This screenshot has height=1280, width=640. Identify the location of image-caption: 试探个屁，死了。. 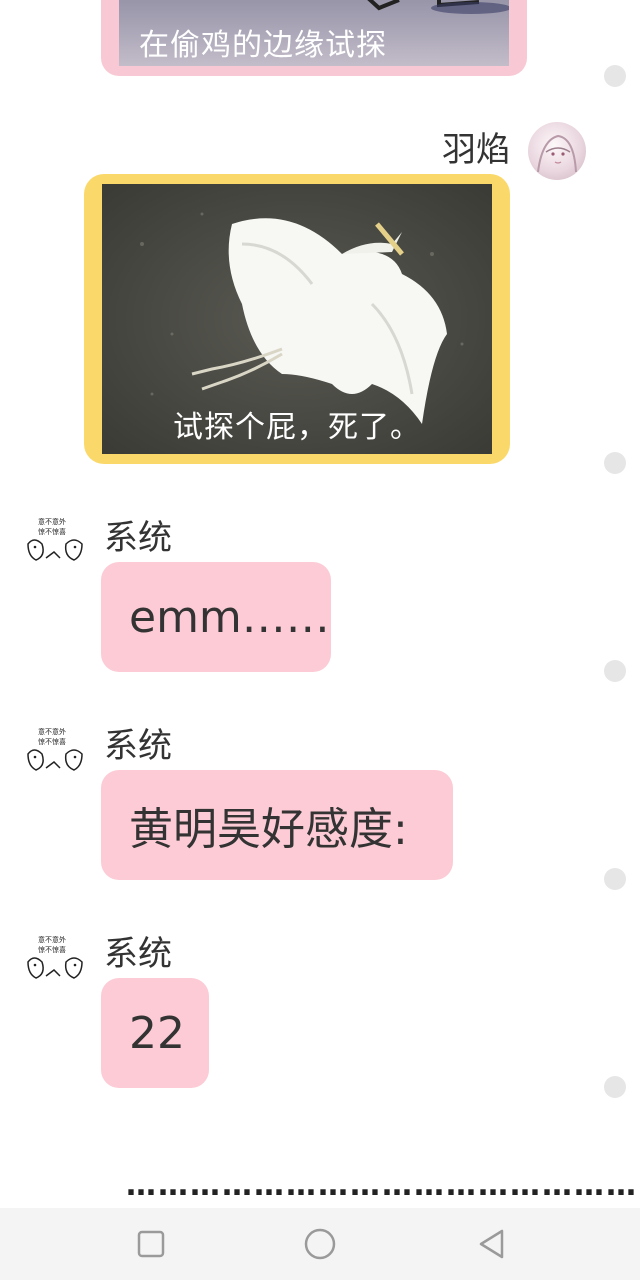
(297, 427).